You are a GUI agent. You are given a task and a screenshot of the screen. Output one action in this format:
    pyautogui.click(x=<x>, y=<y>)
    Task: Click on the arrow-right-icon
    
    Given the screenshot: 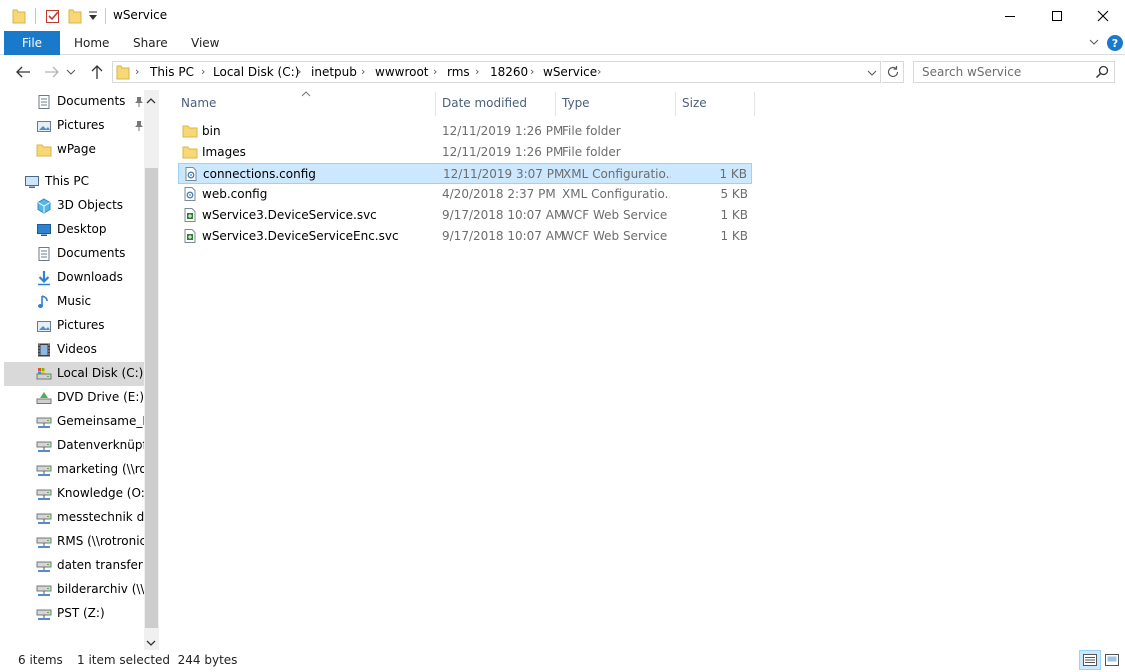 What is the action you would take?
    pyautogui.click(x=52, y=72)
    